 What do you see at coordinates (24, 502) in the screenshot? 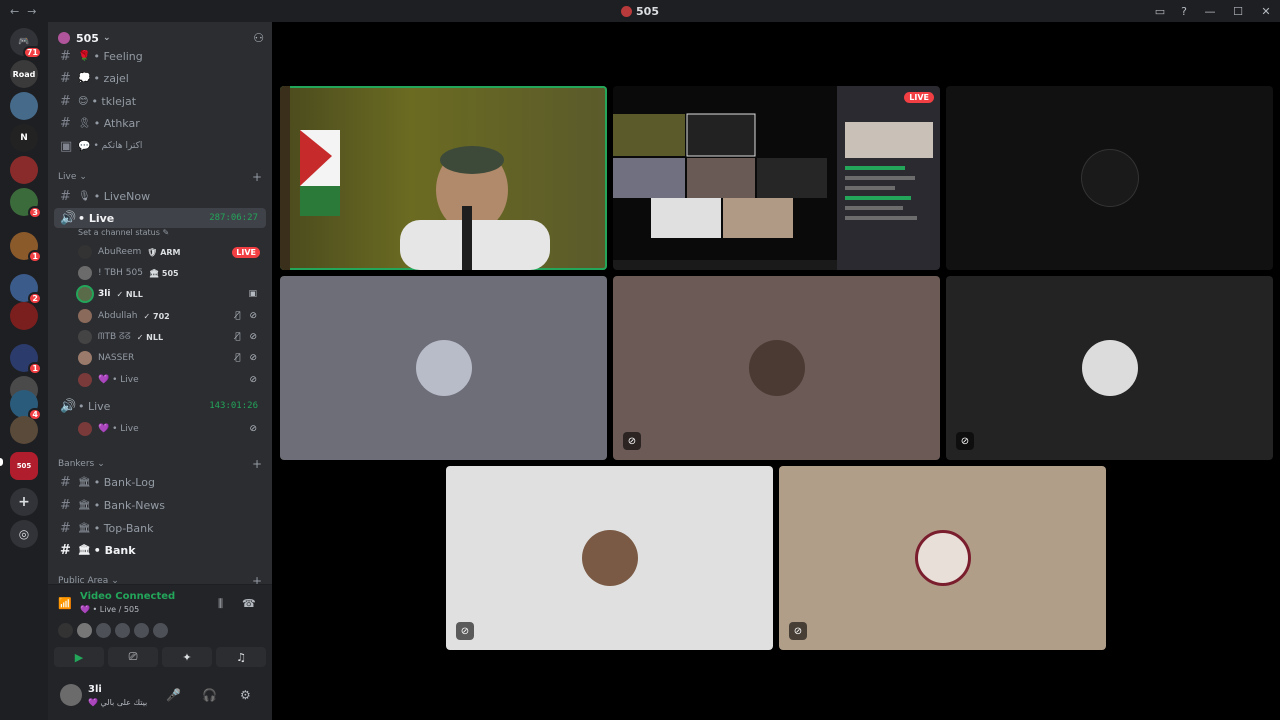
I see `add-server-icon: +` at bounding box center [24, 502].